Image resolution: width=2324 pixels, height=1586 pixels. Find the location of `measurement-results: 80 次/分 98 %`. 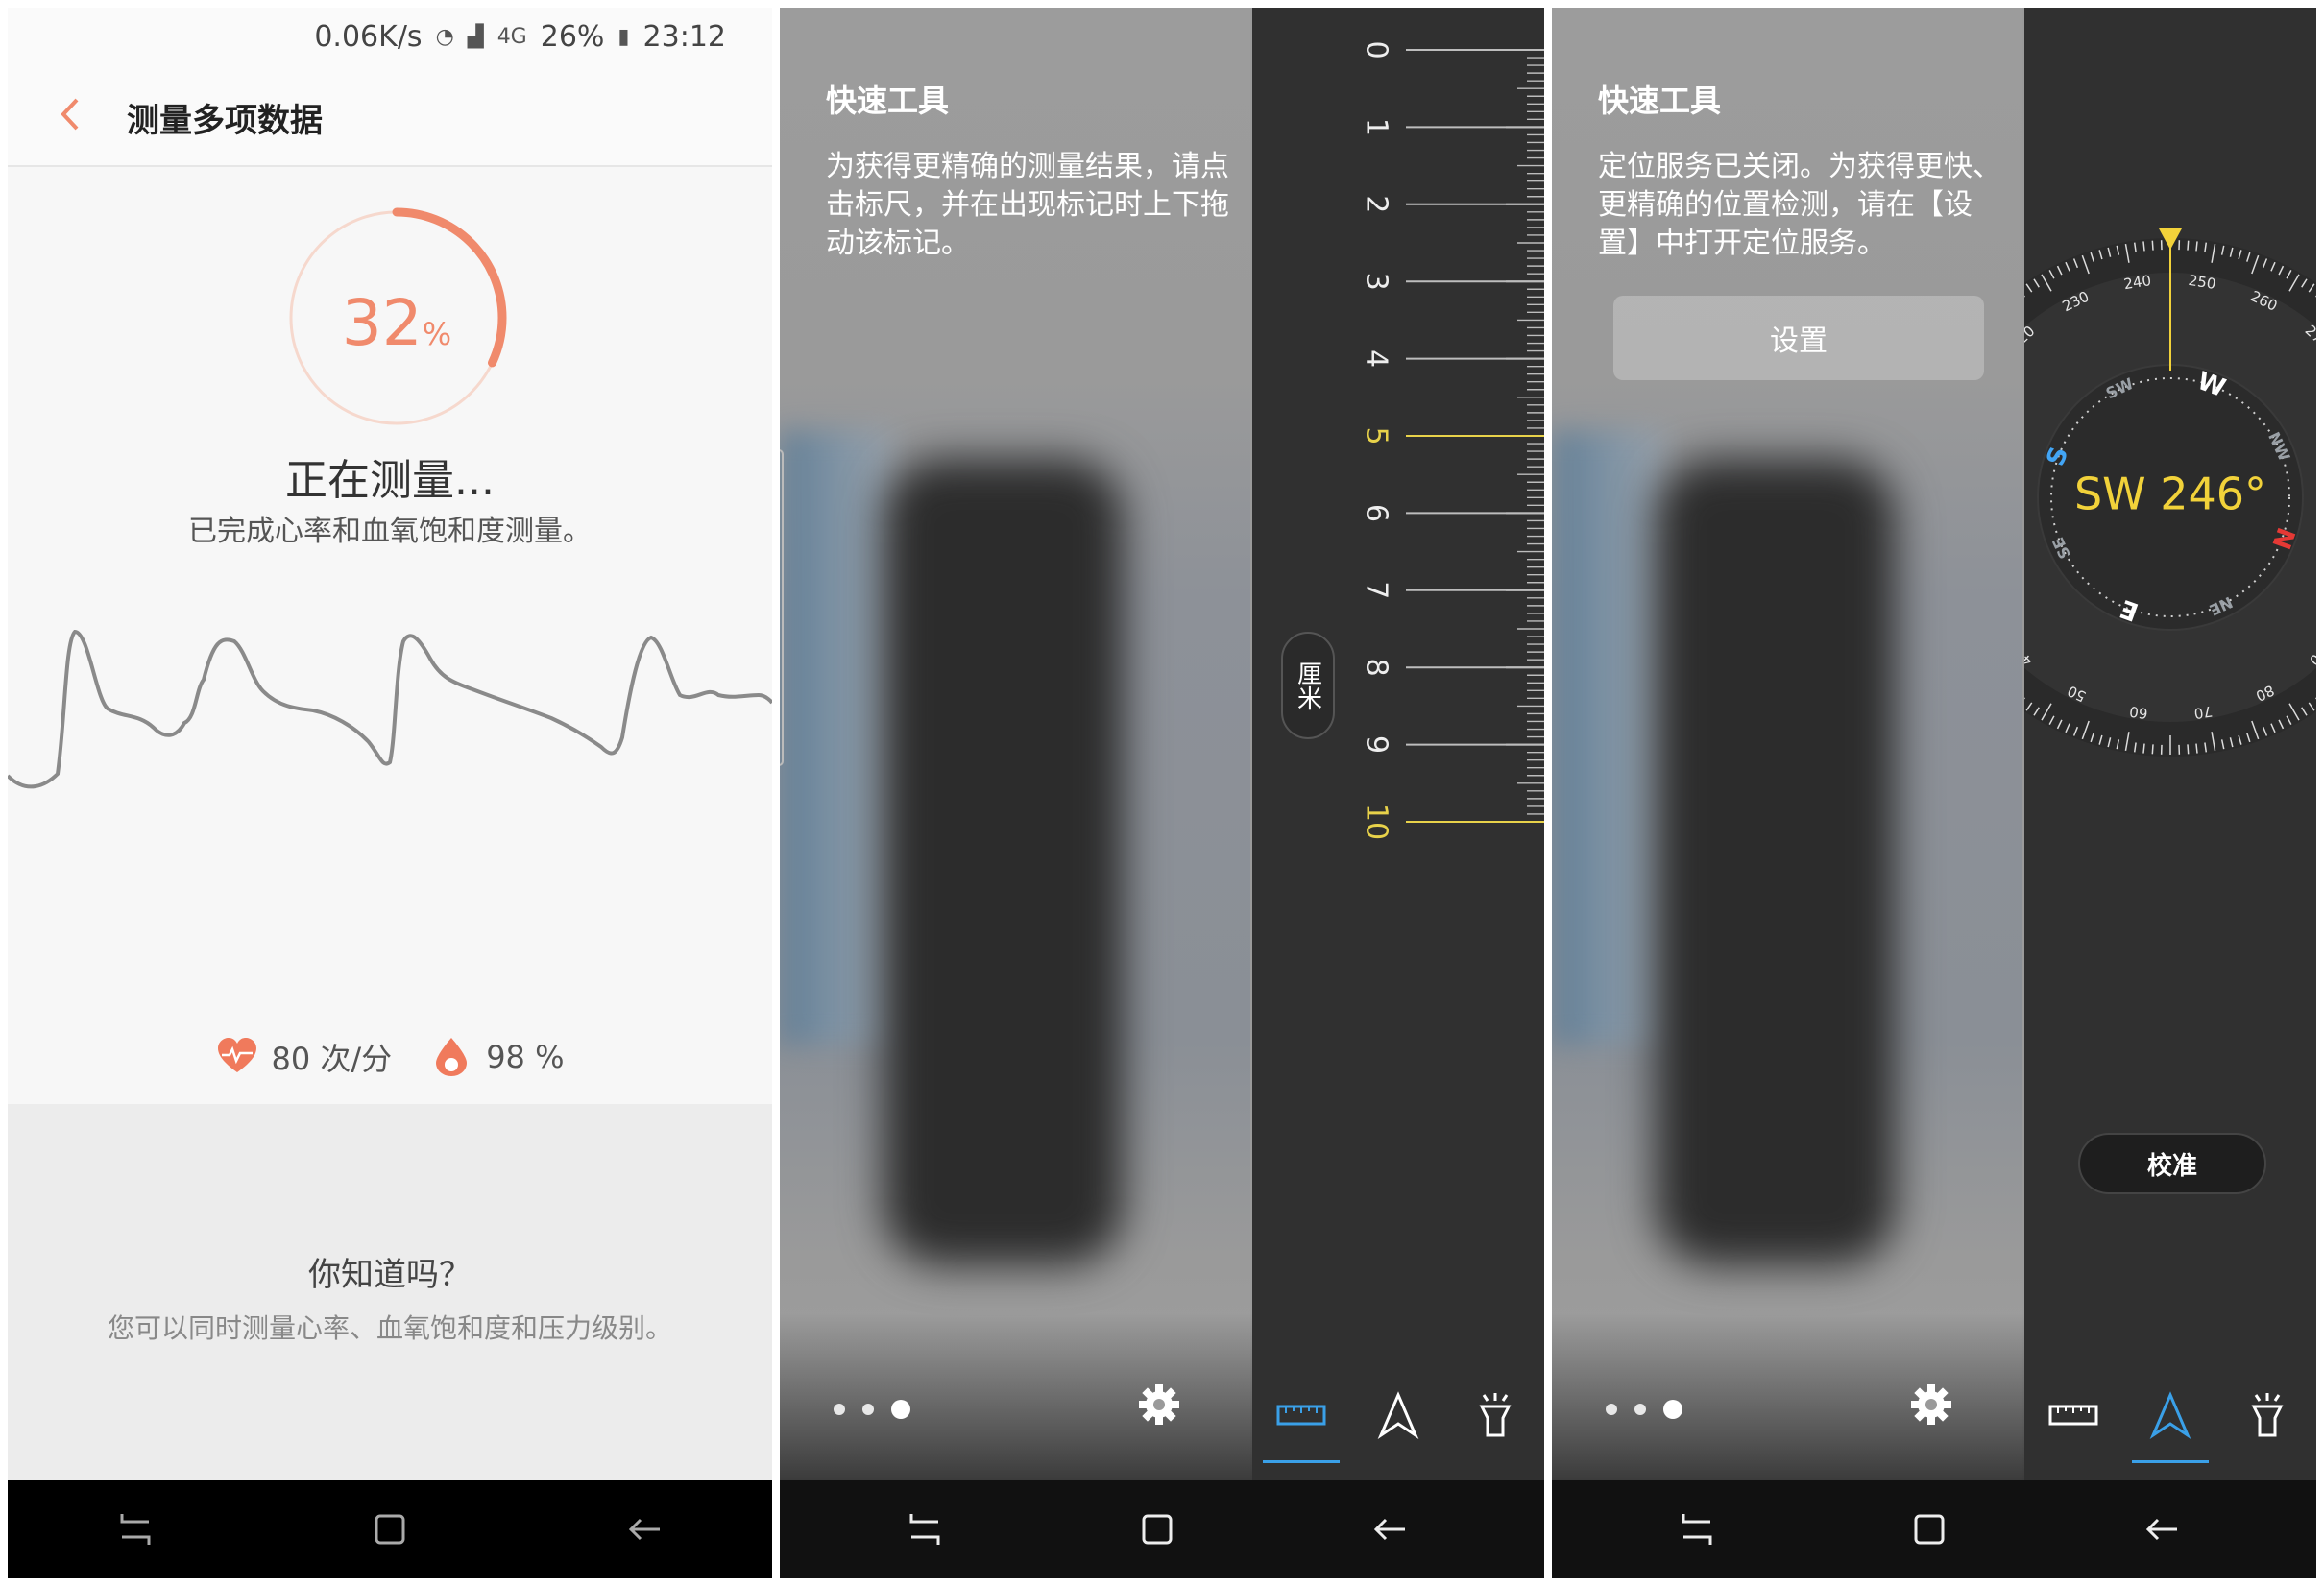

measurement-results: 80 次/分 98 % is located at coordinates (390, 1057).